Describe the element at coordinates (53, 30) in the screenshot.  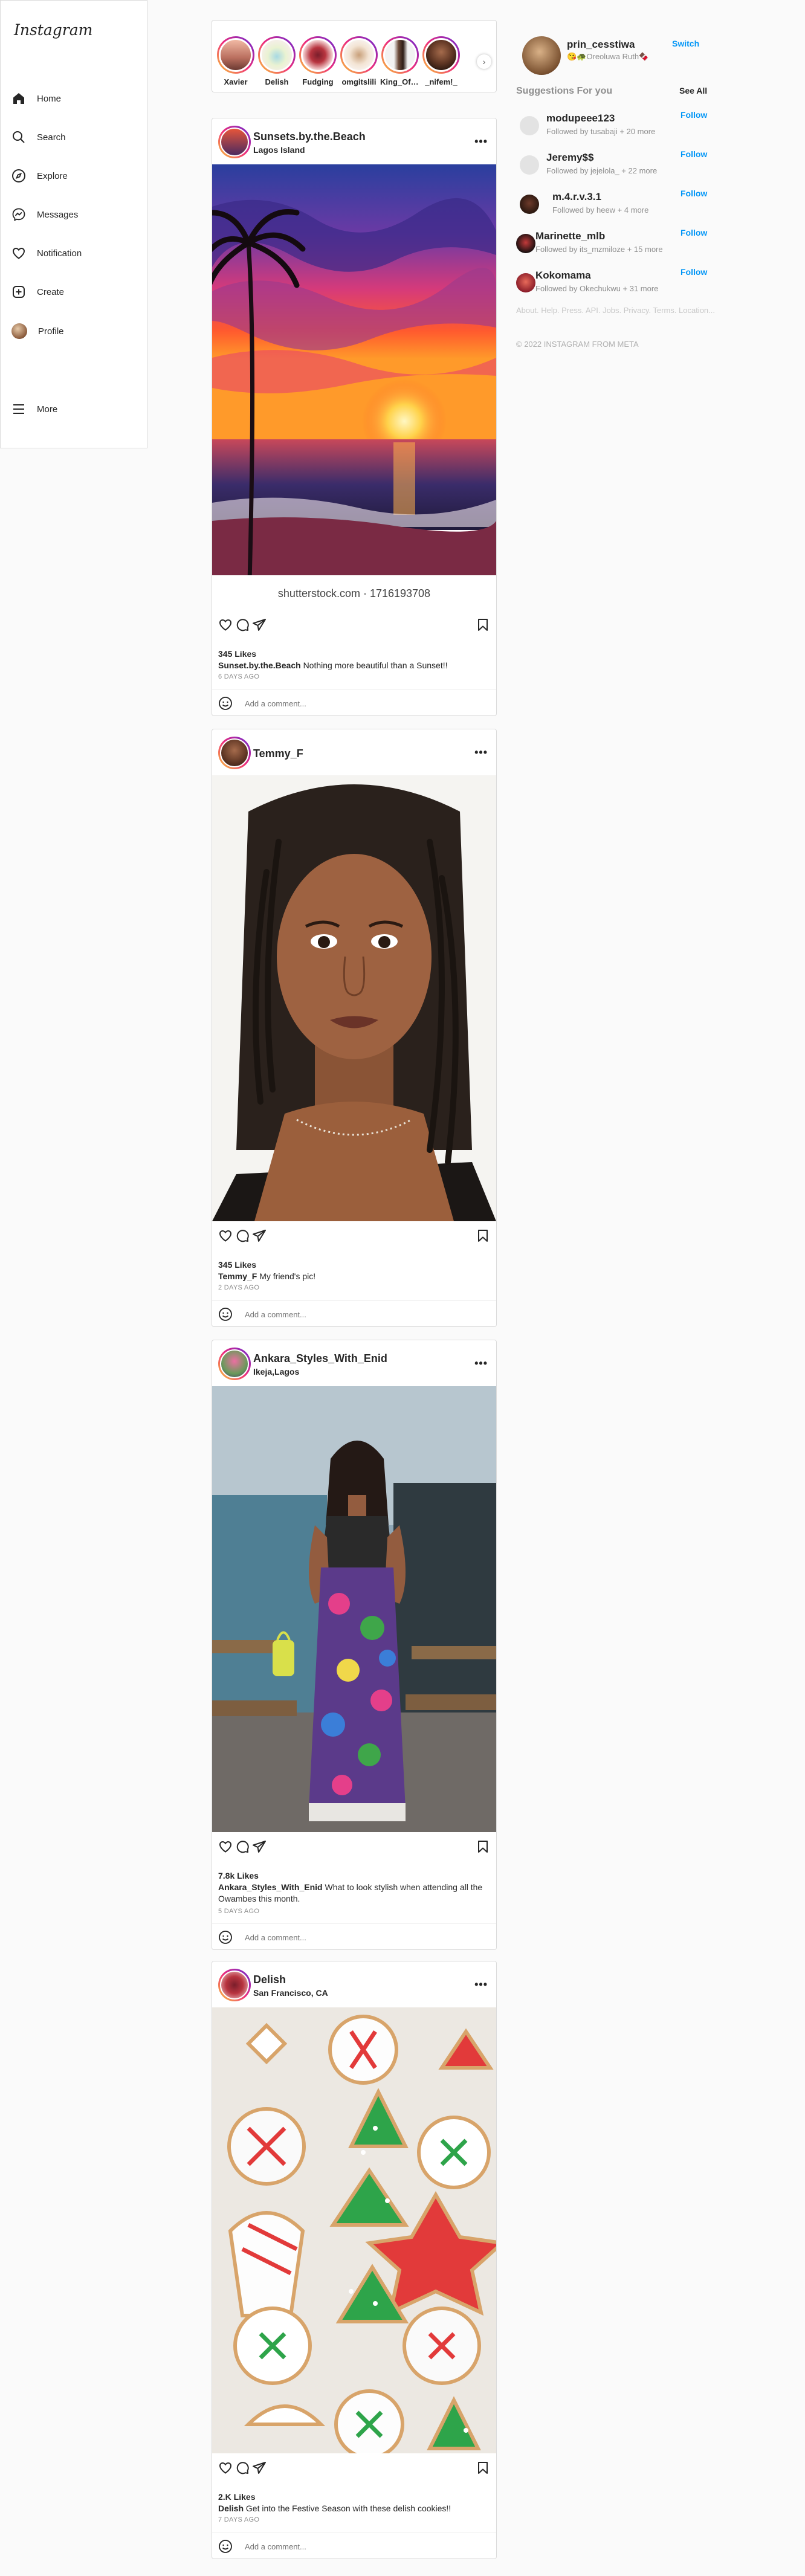
I see `instagram-logo: Instagram` at that location.